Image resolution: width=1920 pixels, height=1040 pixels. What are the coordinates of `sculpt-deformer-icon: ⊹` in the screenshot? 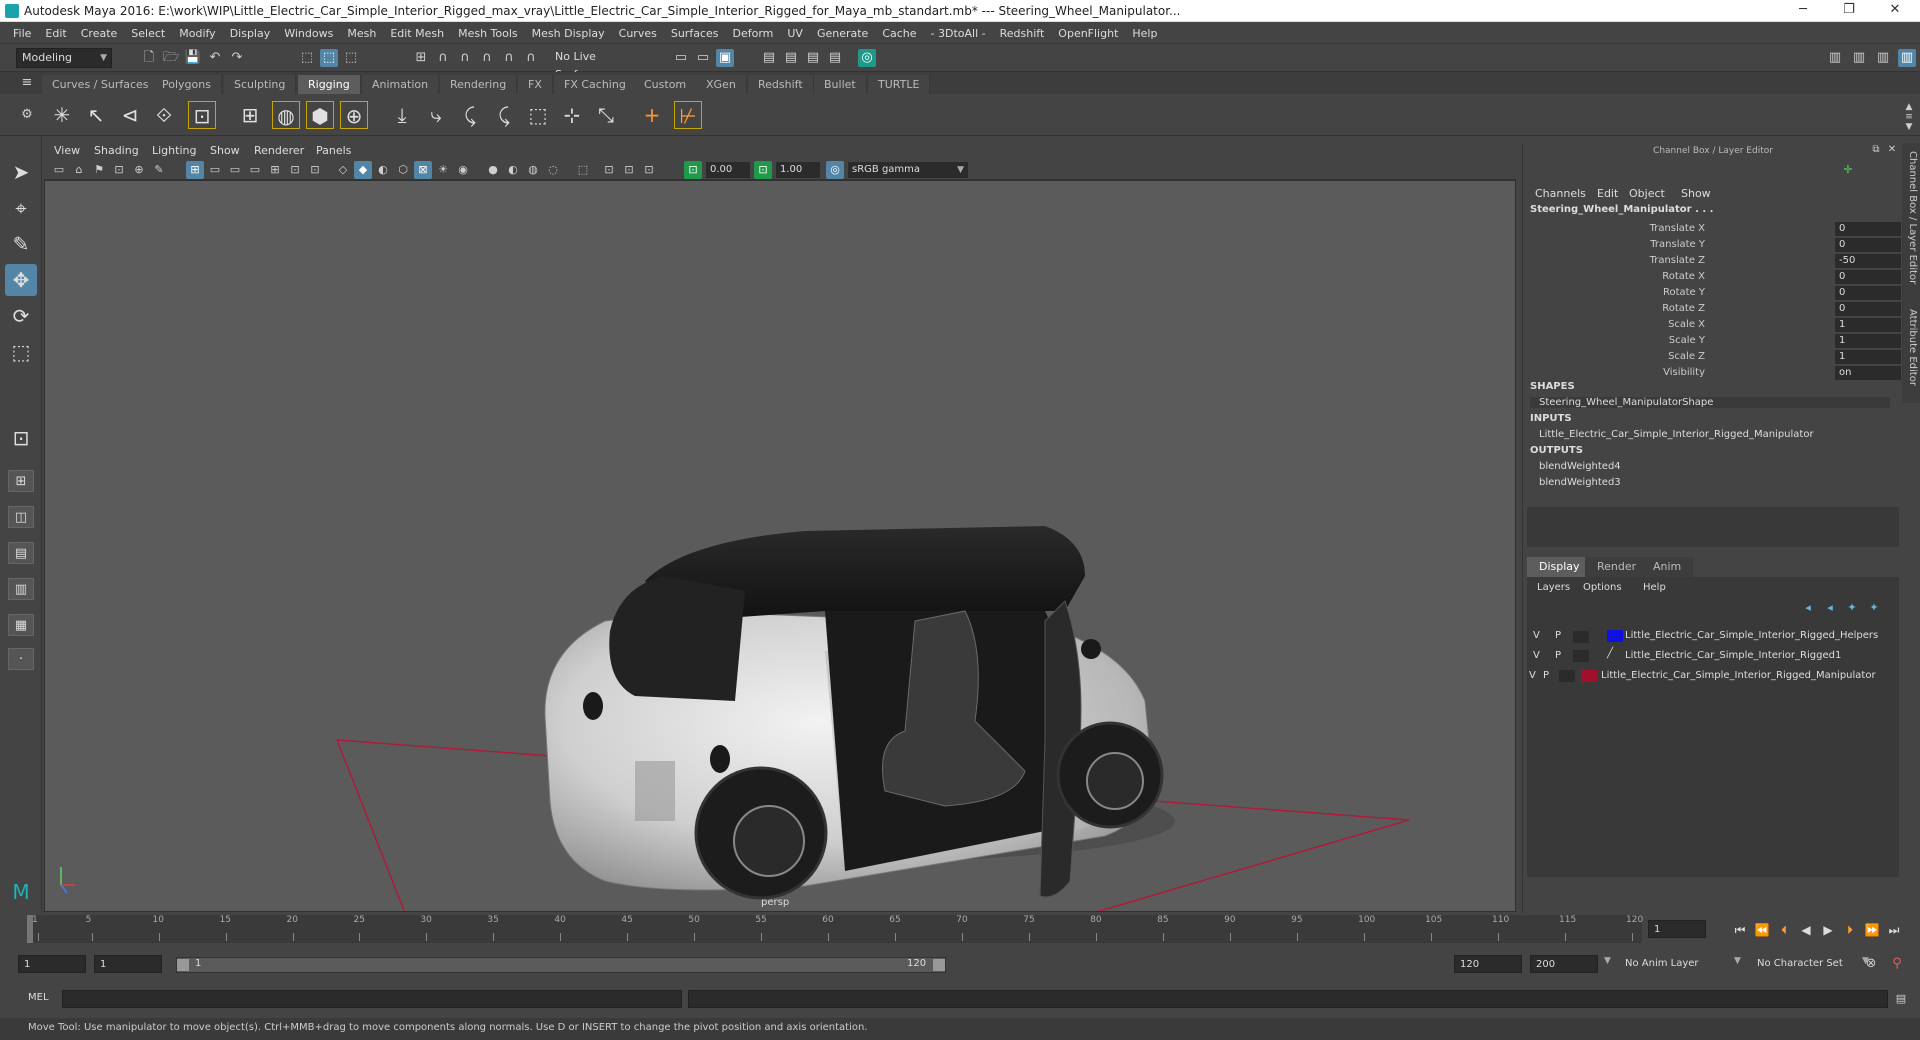 It's located at (572, 115).